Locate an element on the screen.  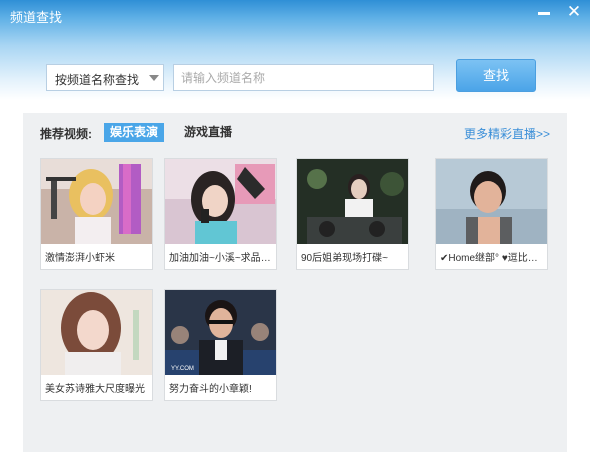
video-caption: 激情澎湃小虾米 is located at coordinates (80, 258).